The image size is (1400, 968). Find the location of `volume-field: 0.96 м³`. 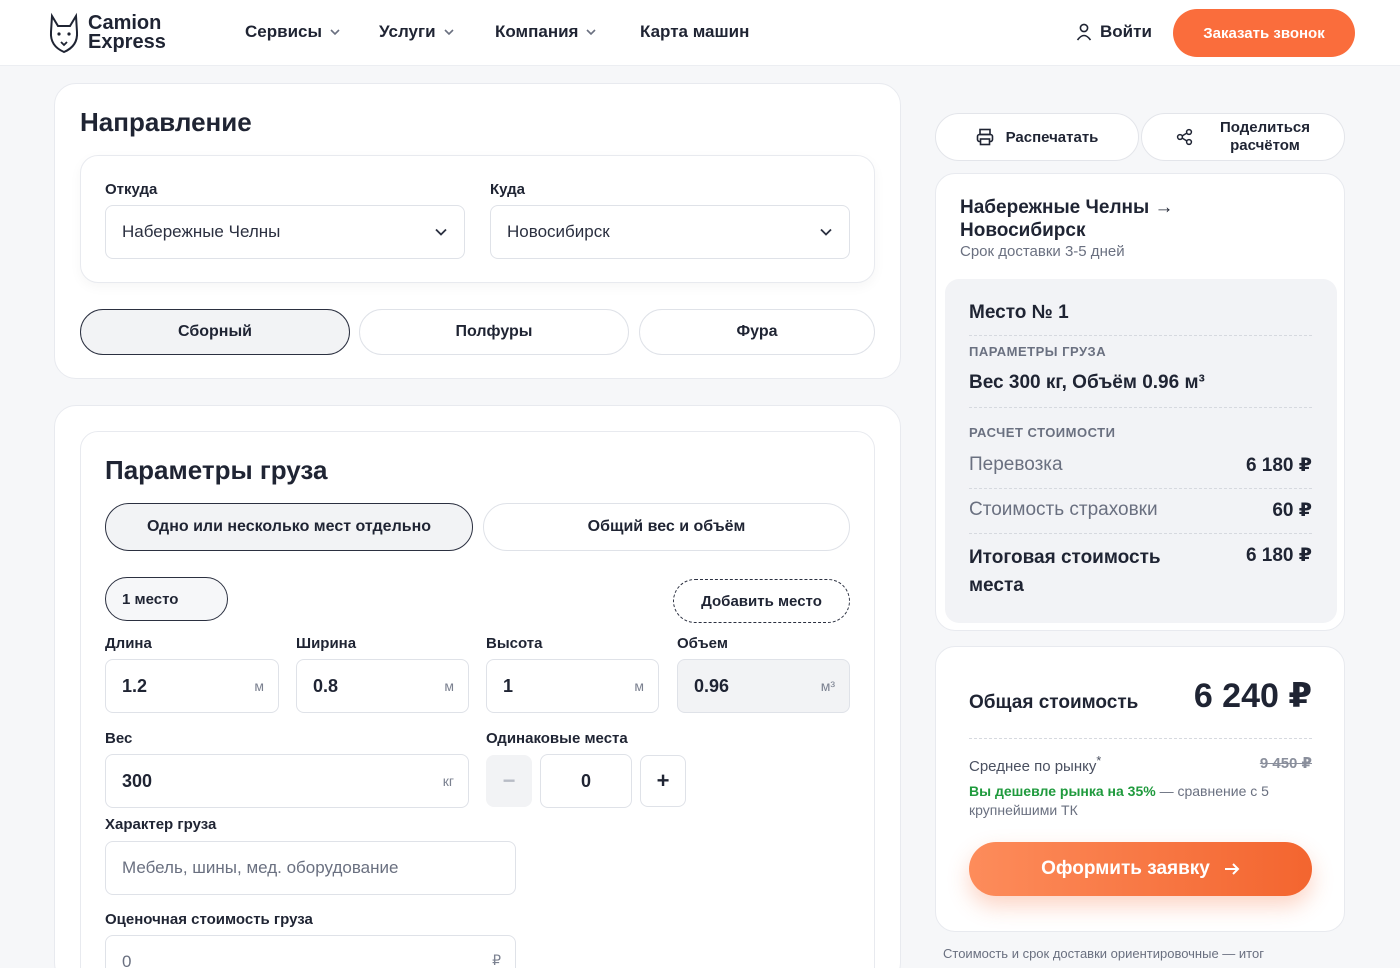

volume-field: 0.96 м³ is located at coordinates (763, 686).